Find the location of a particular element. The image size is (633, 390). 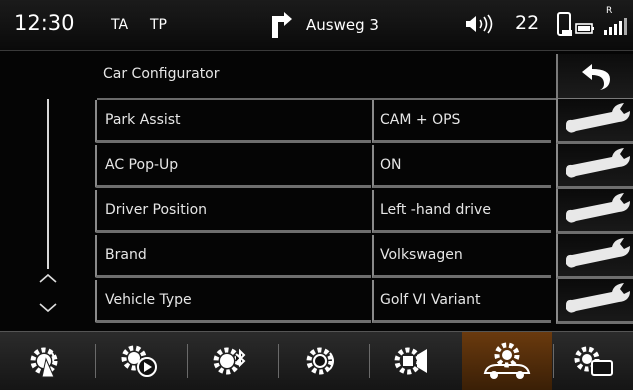

phone-battery-icon is located at coordinates (580, 26).